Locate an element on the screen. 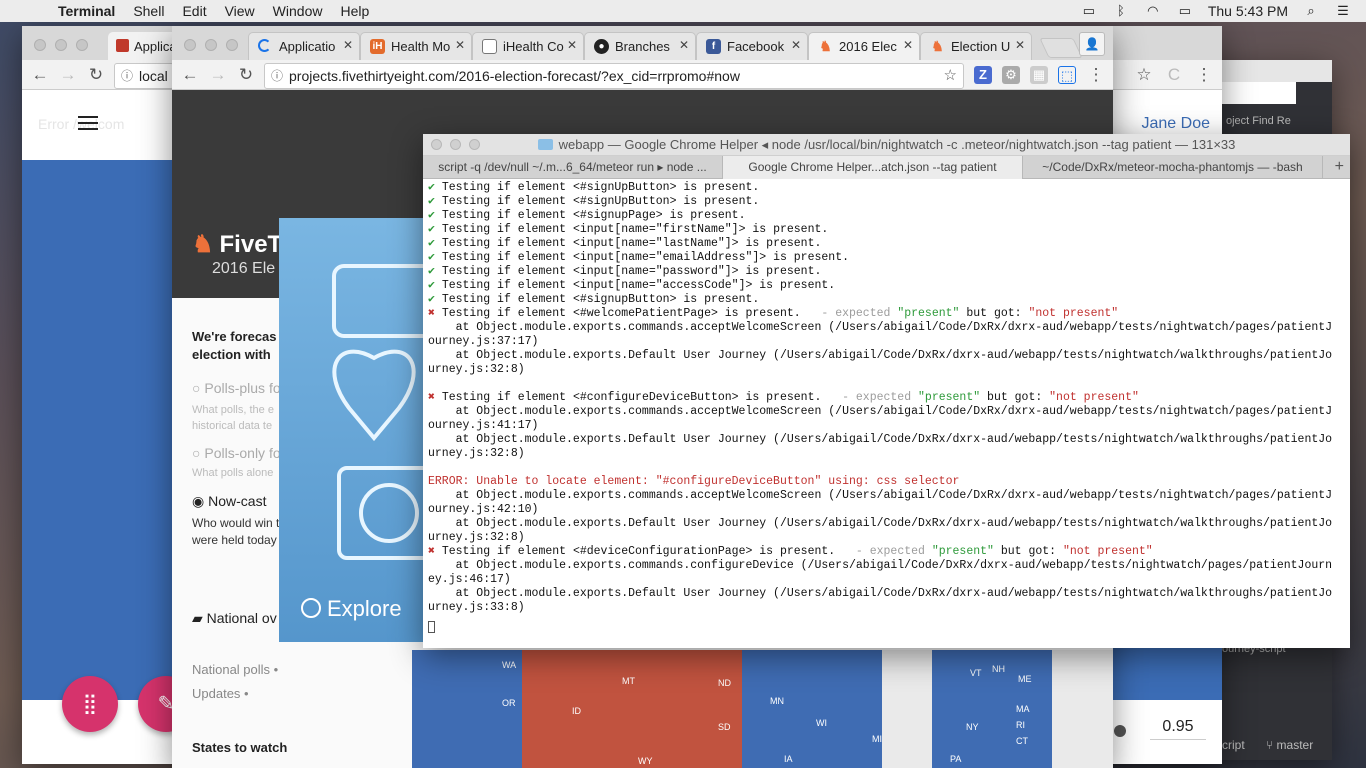 This screenshot has height=768, width=1366. slider-value: 0.95 is located at coordinates (1178, 729).